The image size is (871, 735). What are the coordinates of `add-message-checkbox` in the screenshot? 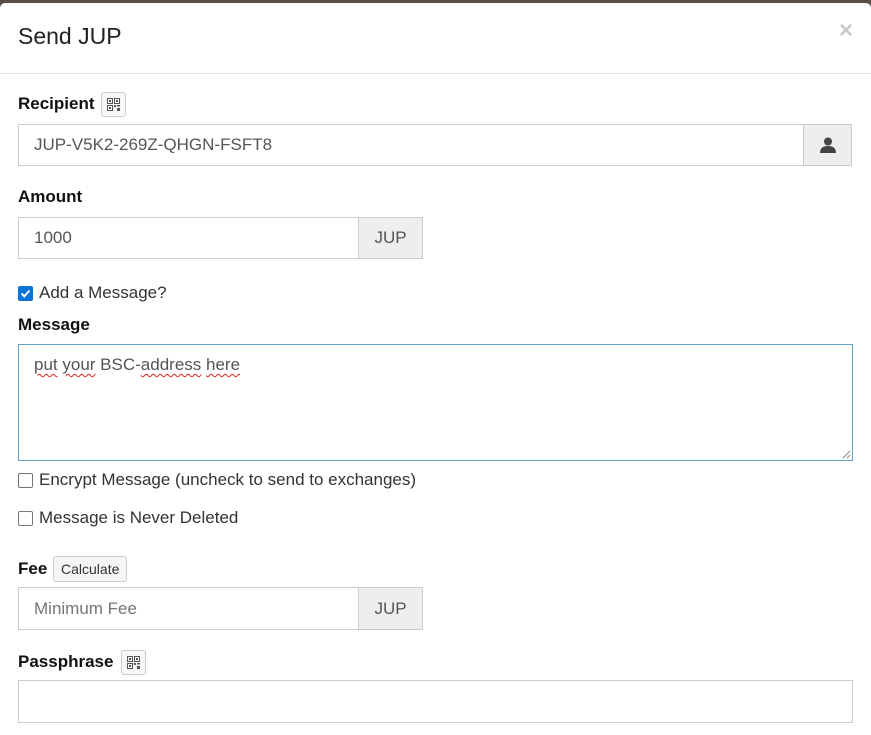 It's located at (25, 293).